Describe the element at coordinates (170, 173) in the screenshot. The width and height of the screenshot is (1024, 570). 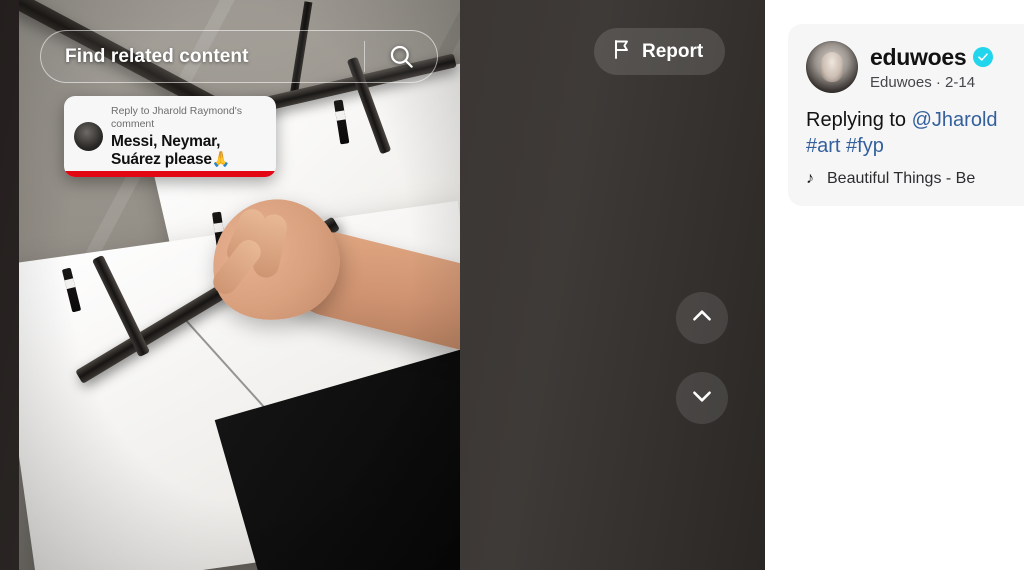
I see `video-progress-bar` at that location.